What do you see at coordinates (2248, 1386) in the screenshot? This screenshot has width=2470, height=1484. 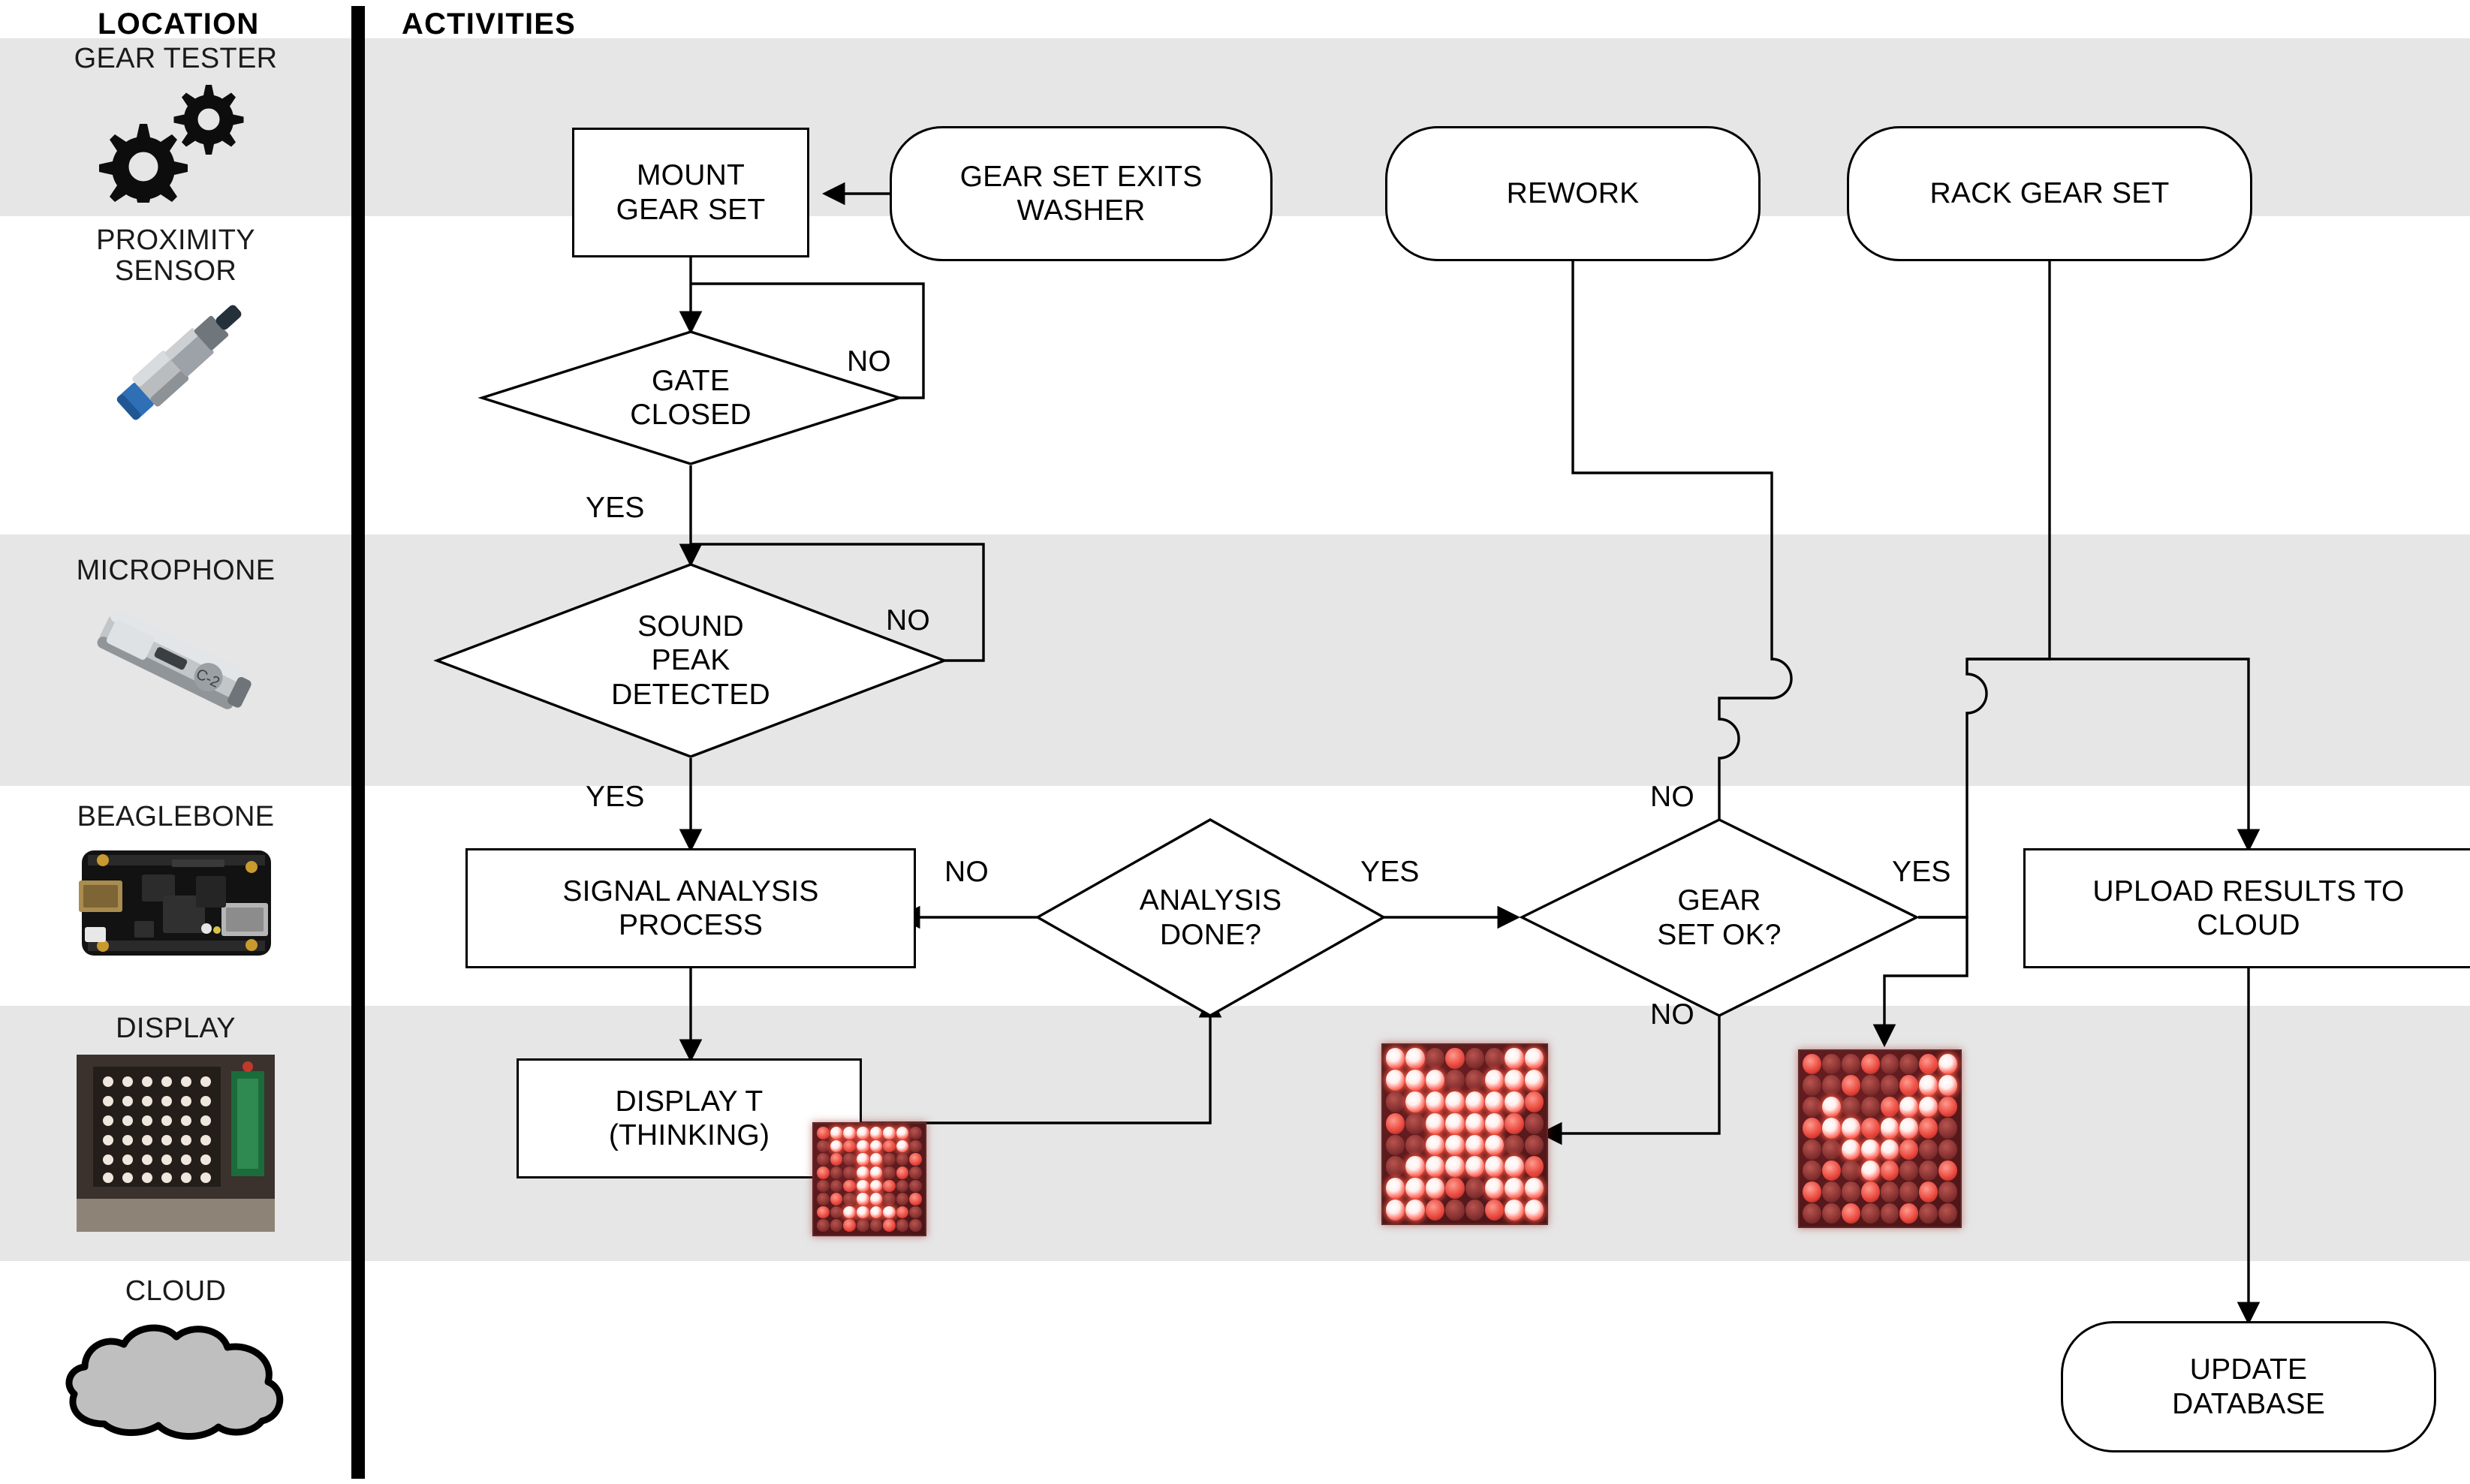 I see `node-update-database: UPDATE DATABASE` at bounding box center [2248, 1386].